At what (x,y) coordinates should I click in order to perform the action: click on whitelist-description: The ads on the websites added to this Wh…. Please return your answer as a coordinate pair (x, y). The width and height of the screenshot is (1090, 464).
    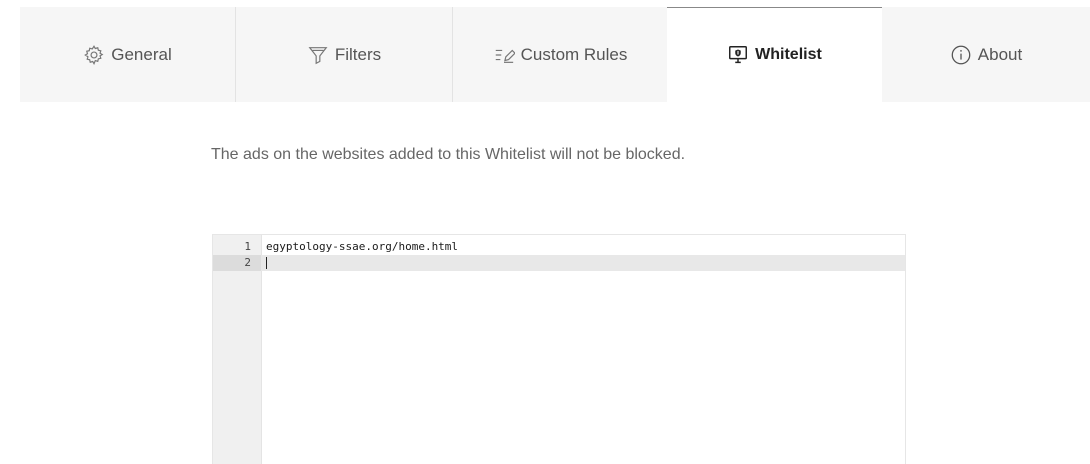
    Looking at the image, I should click on (448, 154).